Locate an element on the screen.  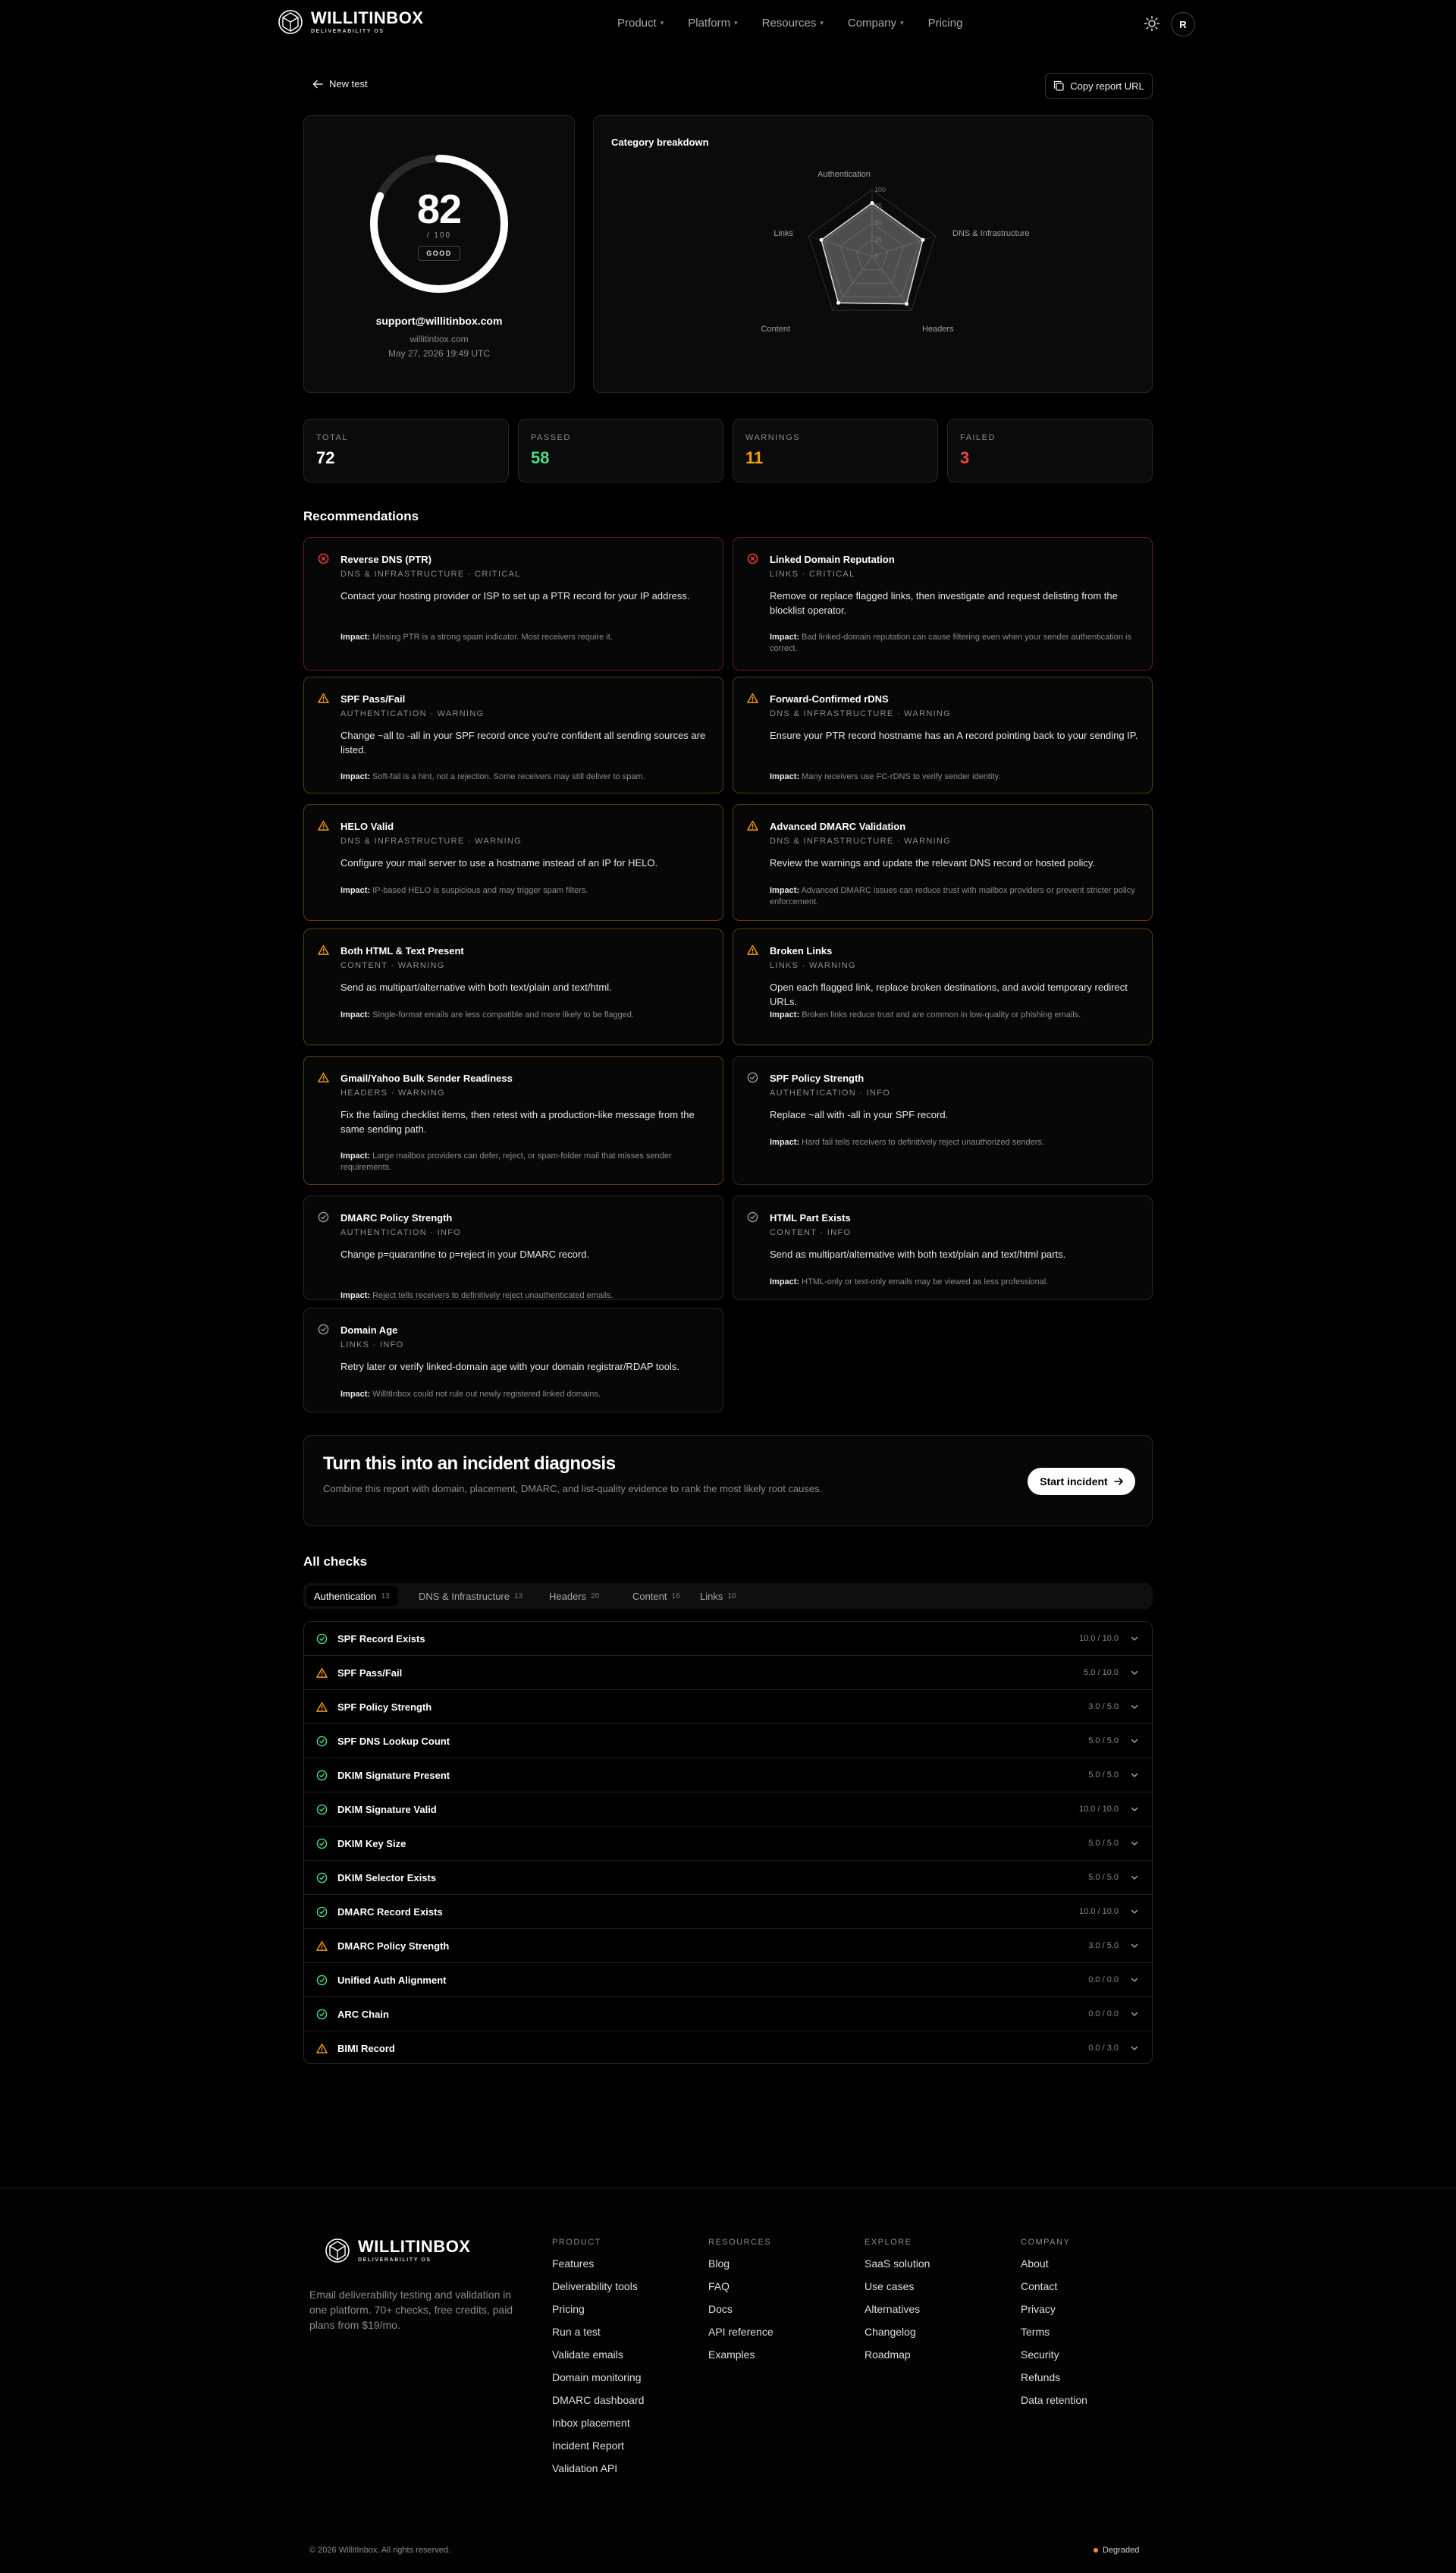
footer-link-run-a-test: Run a test is located at coordinates (598, 2337).